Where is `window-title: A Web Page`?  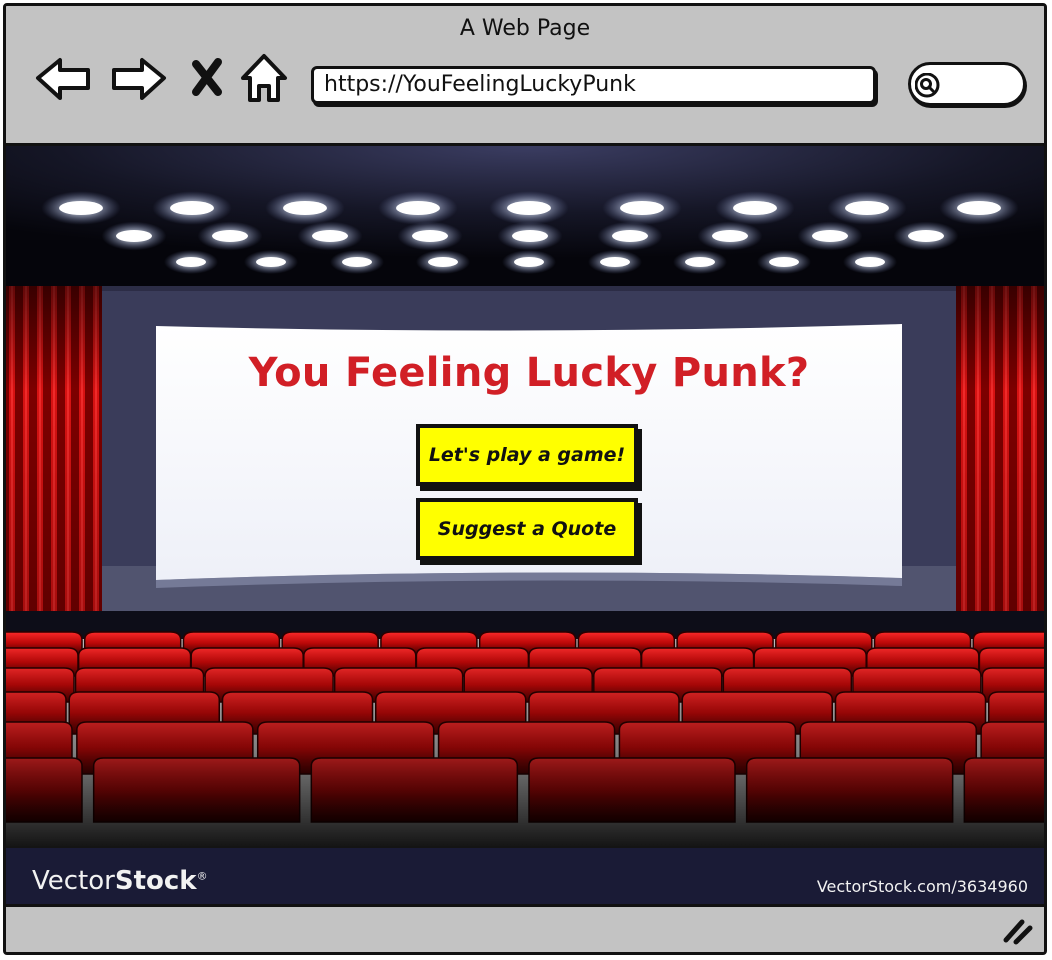 window-title: A Web Page is located at coordinates (525, 28).